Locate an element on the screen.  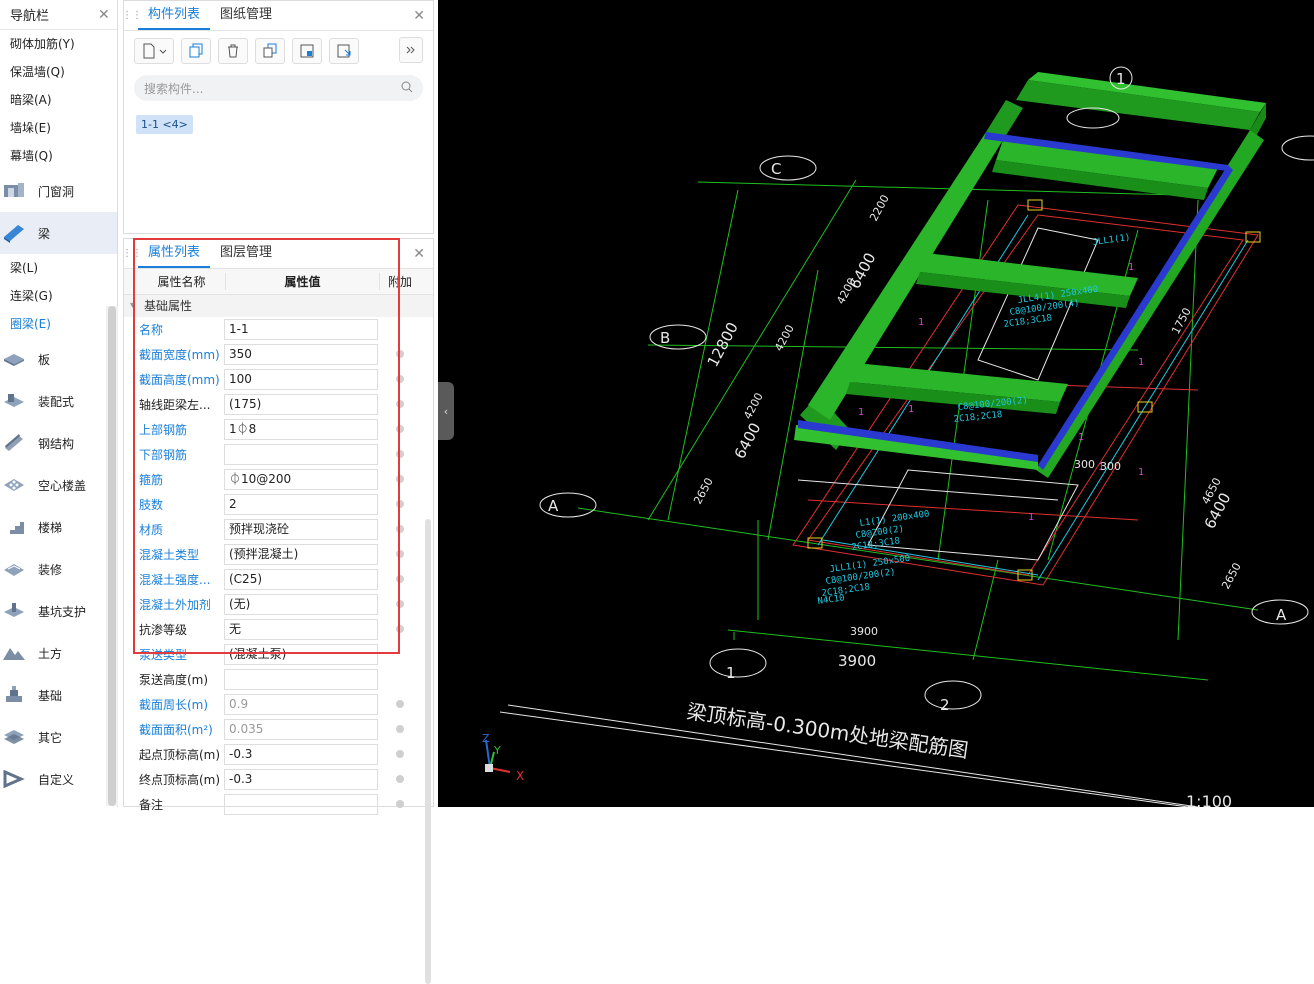
import-component-button is located at coordinates (307, 51).